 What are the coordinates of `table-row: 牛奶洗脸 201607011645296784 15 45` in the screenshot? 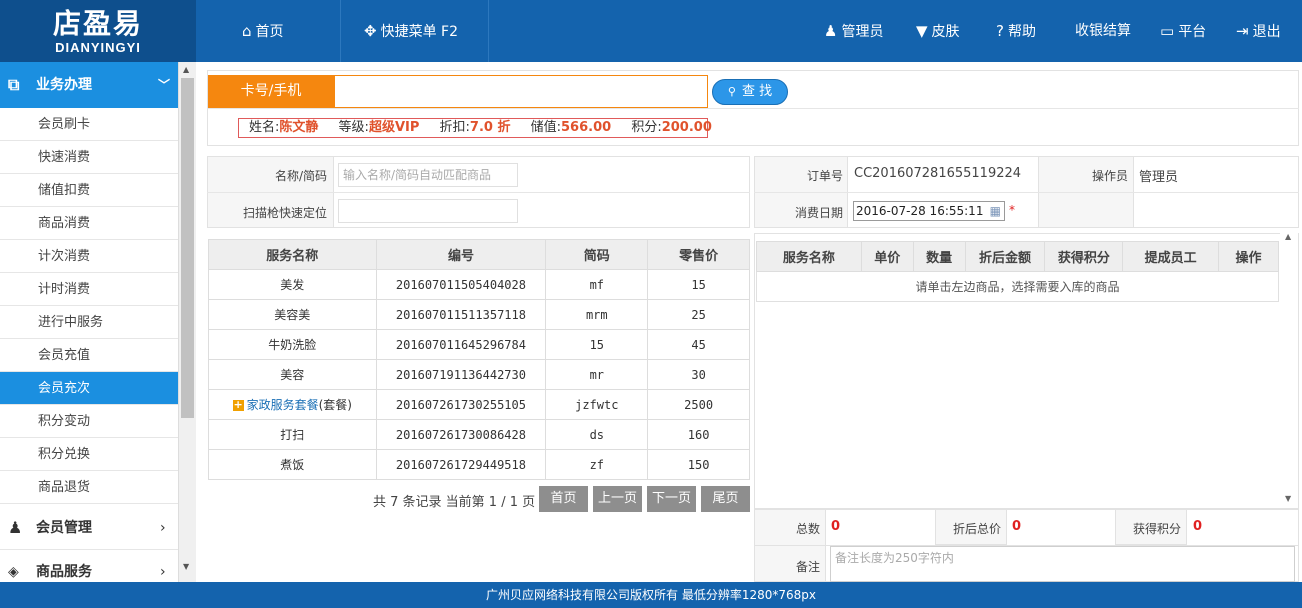 It's located at (479, 344).